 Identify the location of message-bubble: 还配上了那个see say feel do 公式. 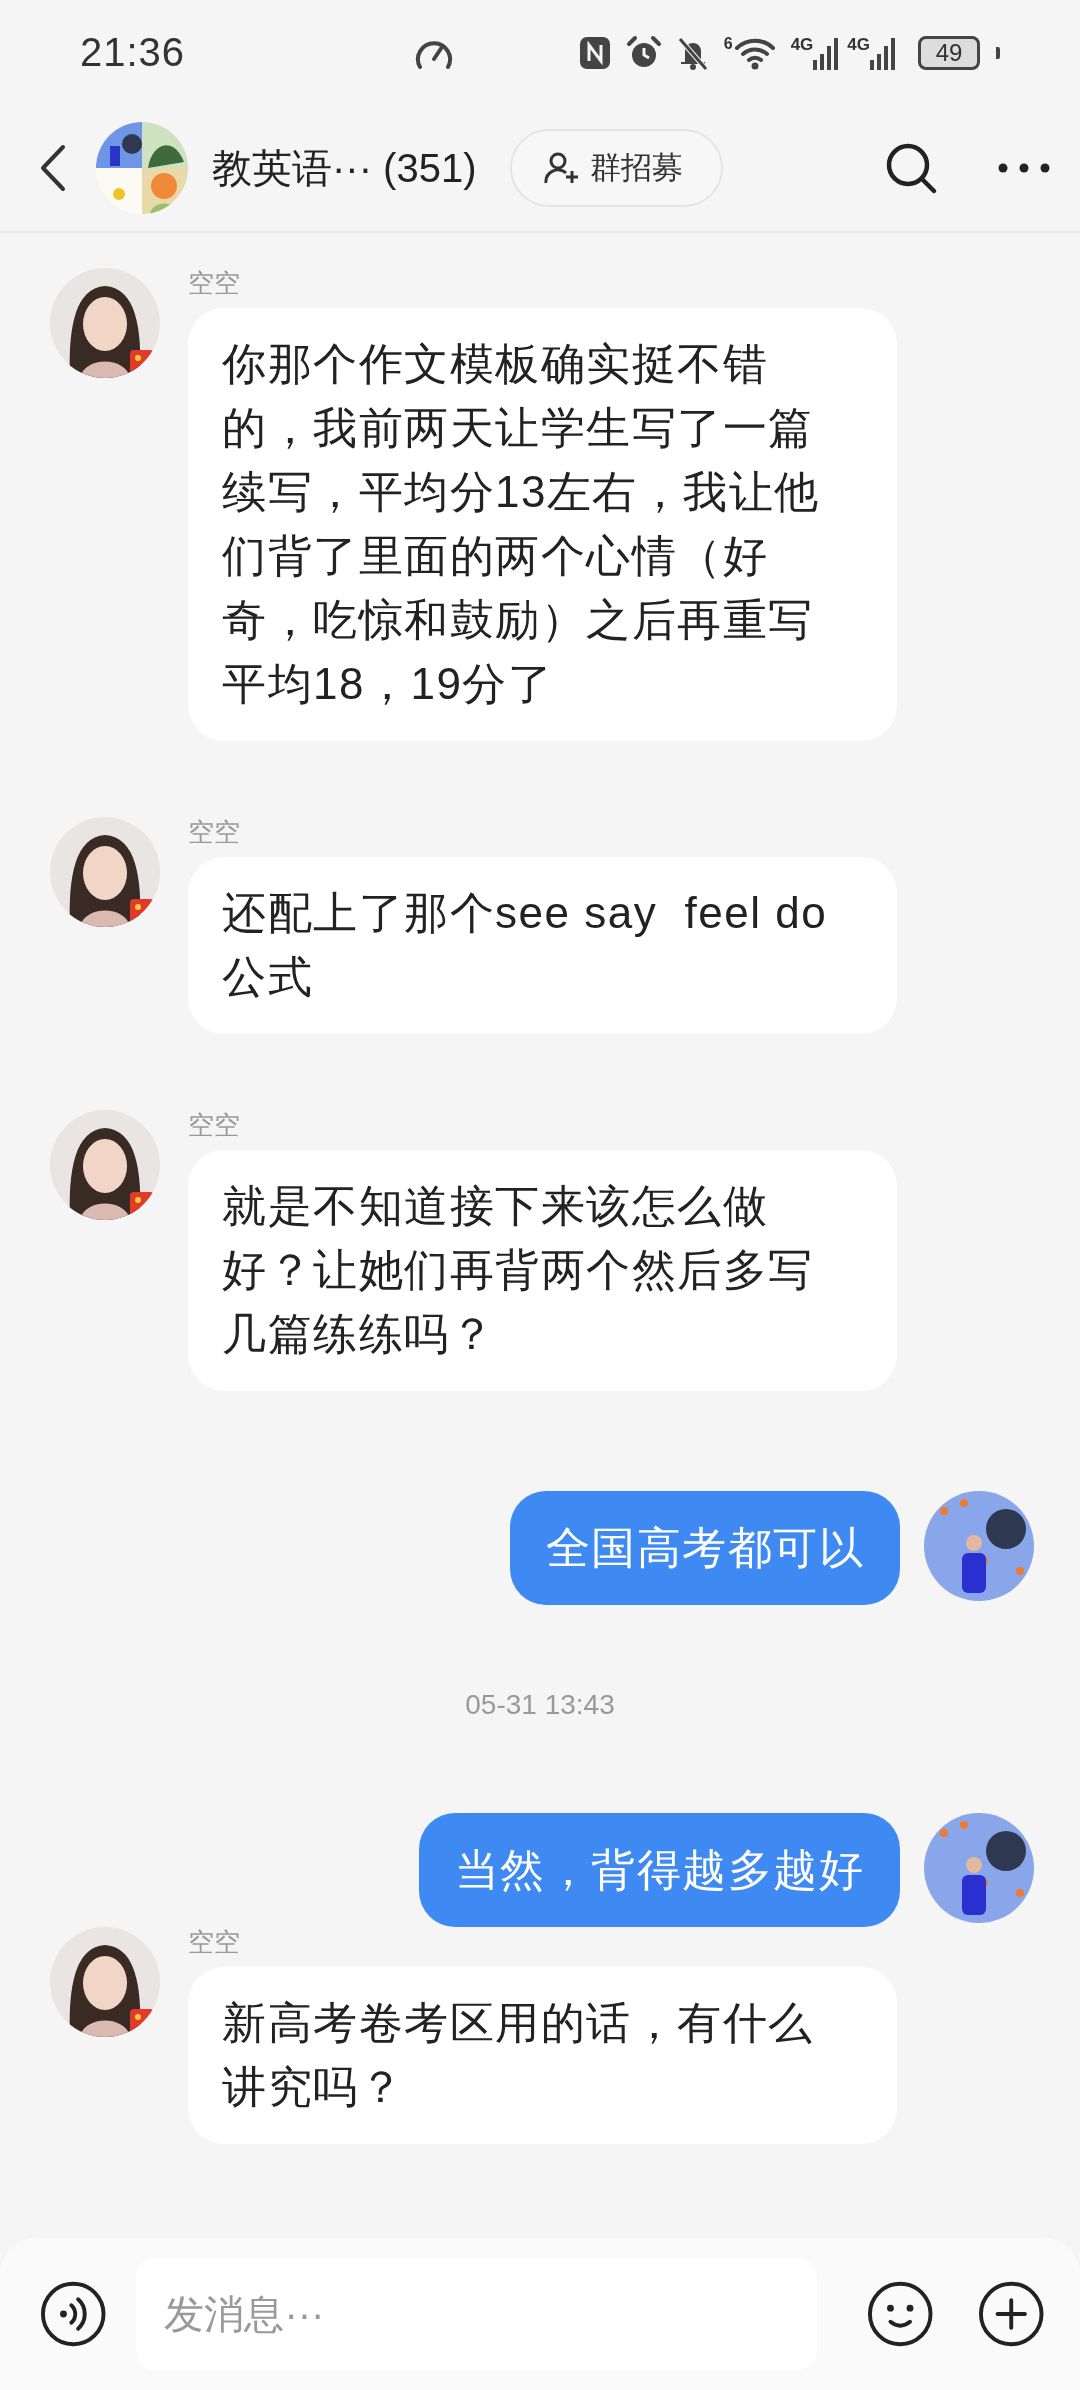
(542, 945).